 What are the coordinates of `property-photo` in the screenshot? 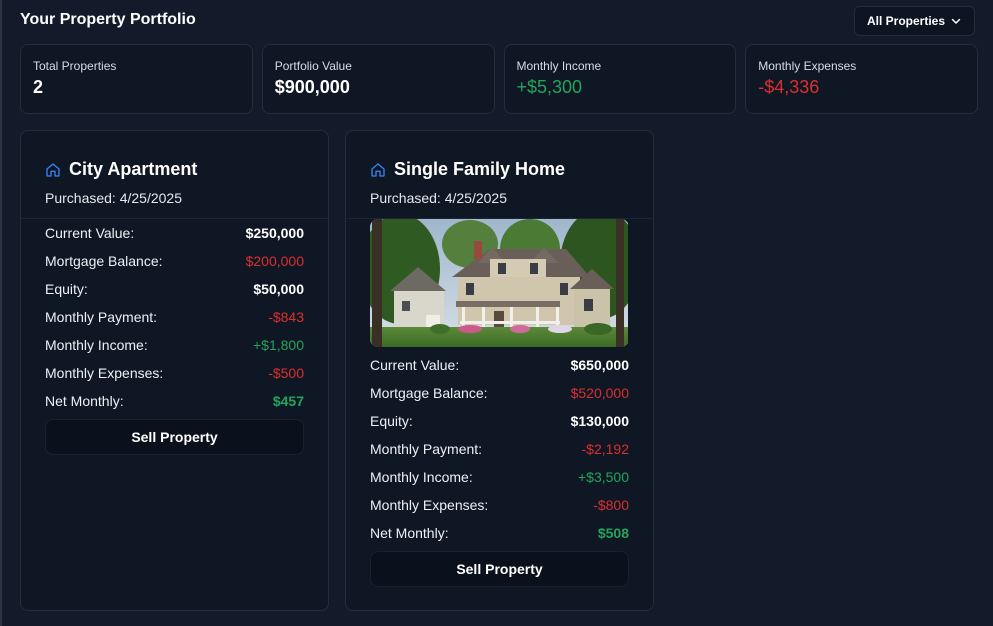 It's located at (499, 283).